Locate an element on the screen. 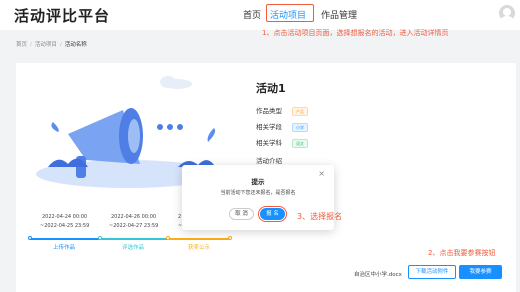 The width and height of the screenshot is (520, 292). download-attachment-button: 下载活动附件 is located at coordinates (432, 272).